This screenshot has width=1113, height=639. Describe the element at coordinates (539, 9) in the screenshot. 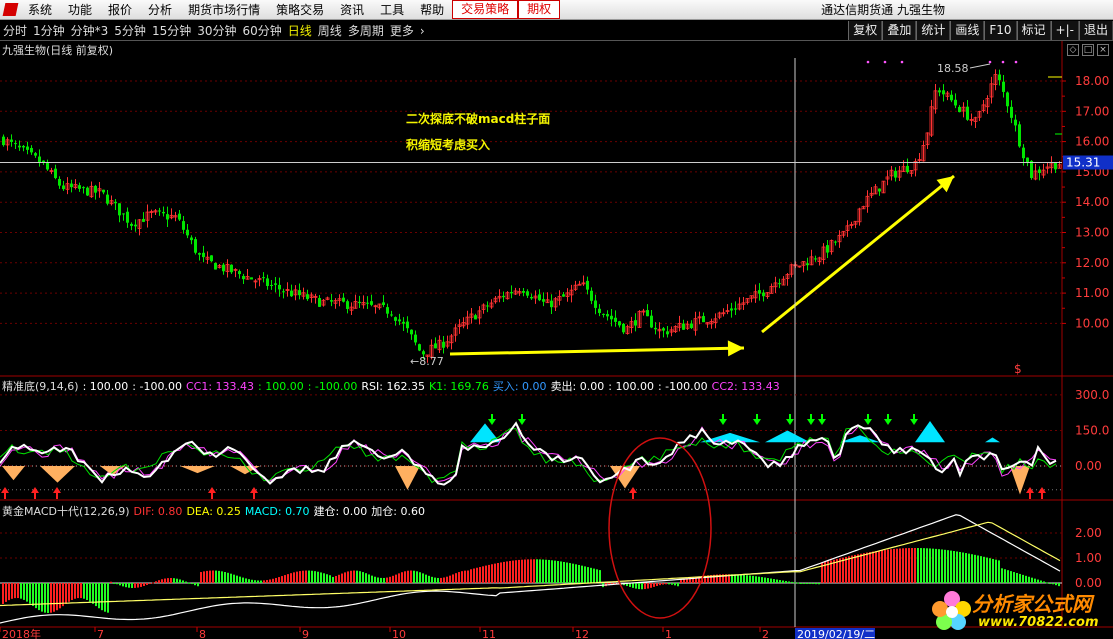

I see `menu-item-10: 期权` at that location.